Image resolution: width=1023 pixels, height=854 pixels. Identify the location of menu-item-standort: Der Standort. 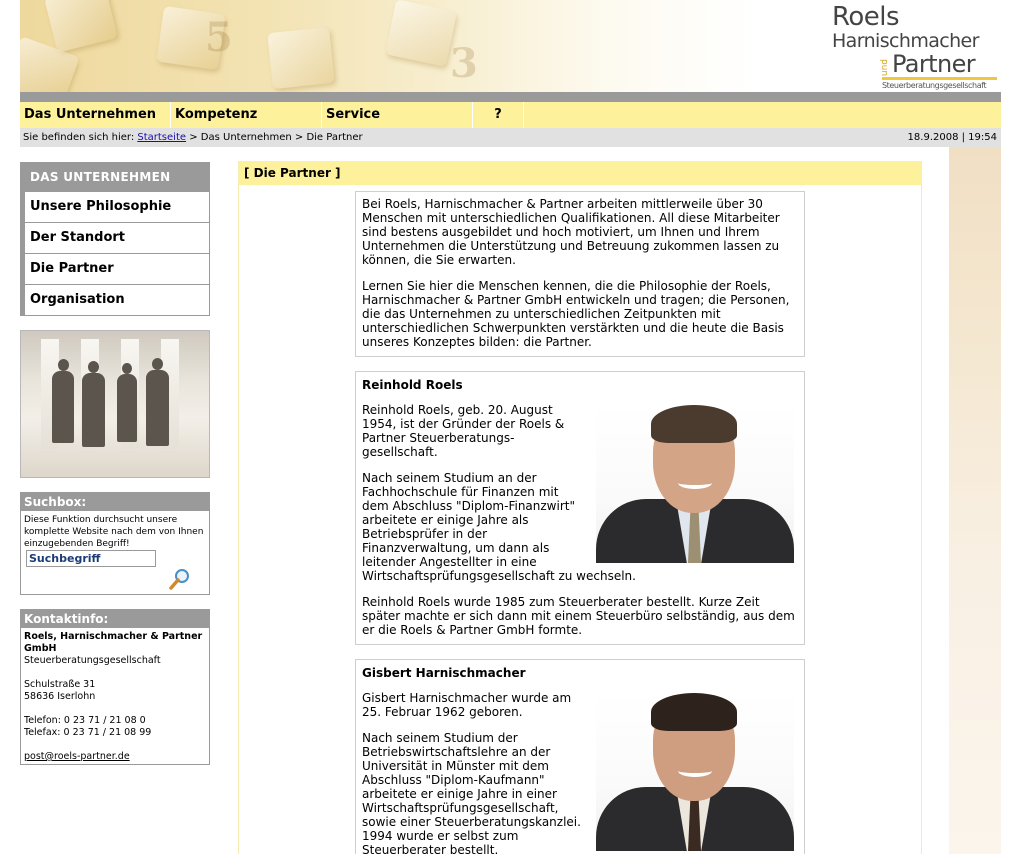
(117, 238).